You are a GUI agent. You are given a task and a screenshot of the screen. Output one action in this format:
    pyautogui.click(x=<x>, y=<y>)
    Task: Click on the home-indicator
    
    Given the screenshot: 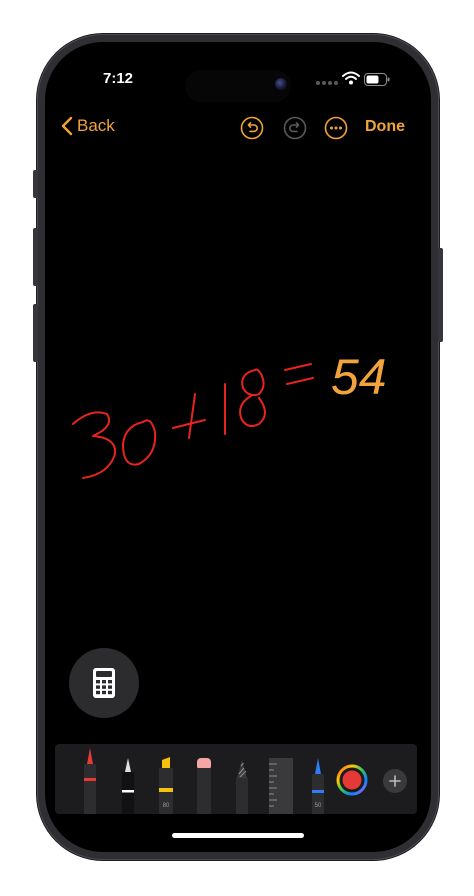 What is the action you would take?
    pyautogui.click(x=238, y=835)
    